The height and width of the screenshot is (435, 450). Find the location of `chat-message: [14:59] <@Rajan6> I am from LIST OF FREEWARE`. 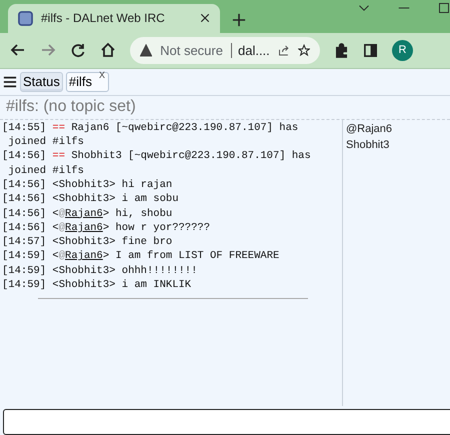

chat-message: [14:59] <@Rajan6> I am from LIST OF FREEWARE is located at coordinates (141, 256).